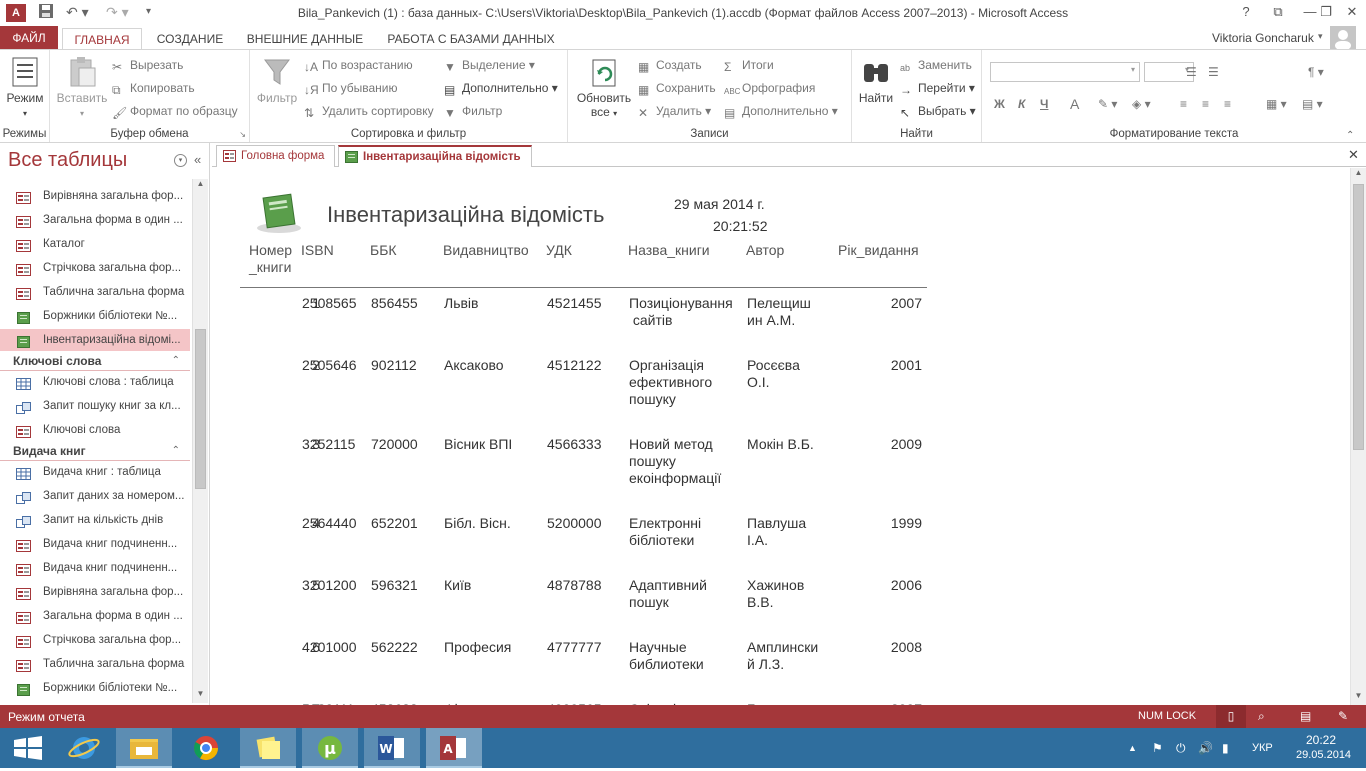 The width and height of the screenshot is (1366, 771). What do you see at coordinates (674, 111) in the screenshot?
I see `delete-record-button: ✕ Удалить ▾` at bounding box center [674, 111].